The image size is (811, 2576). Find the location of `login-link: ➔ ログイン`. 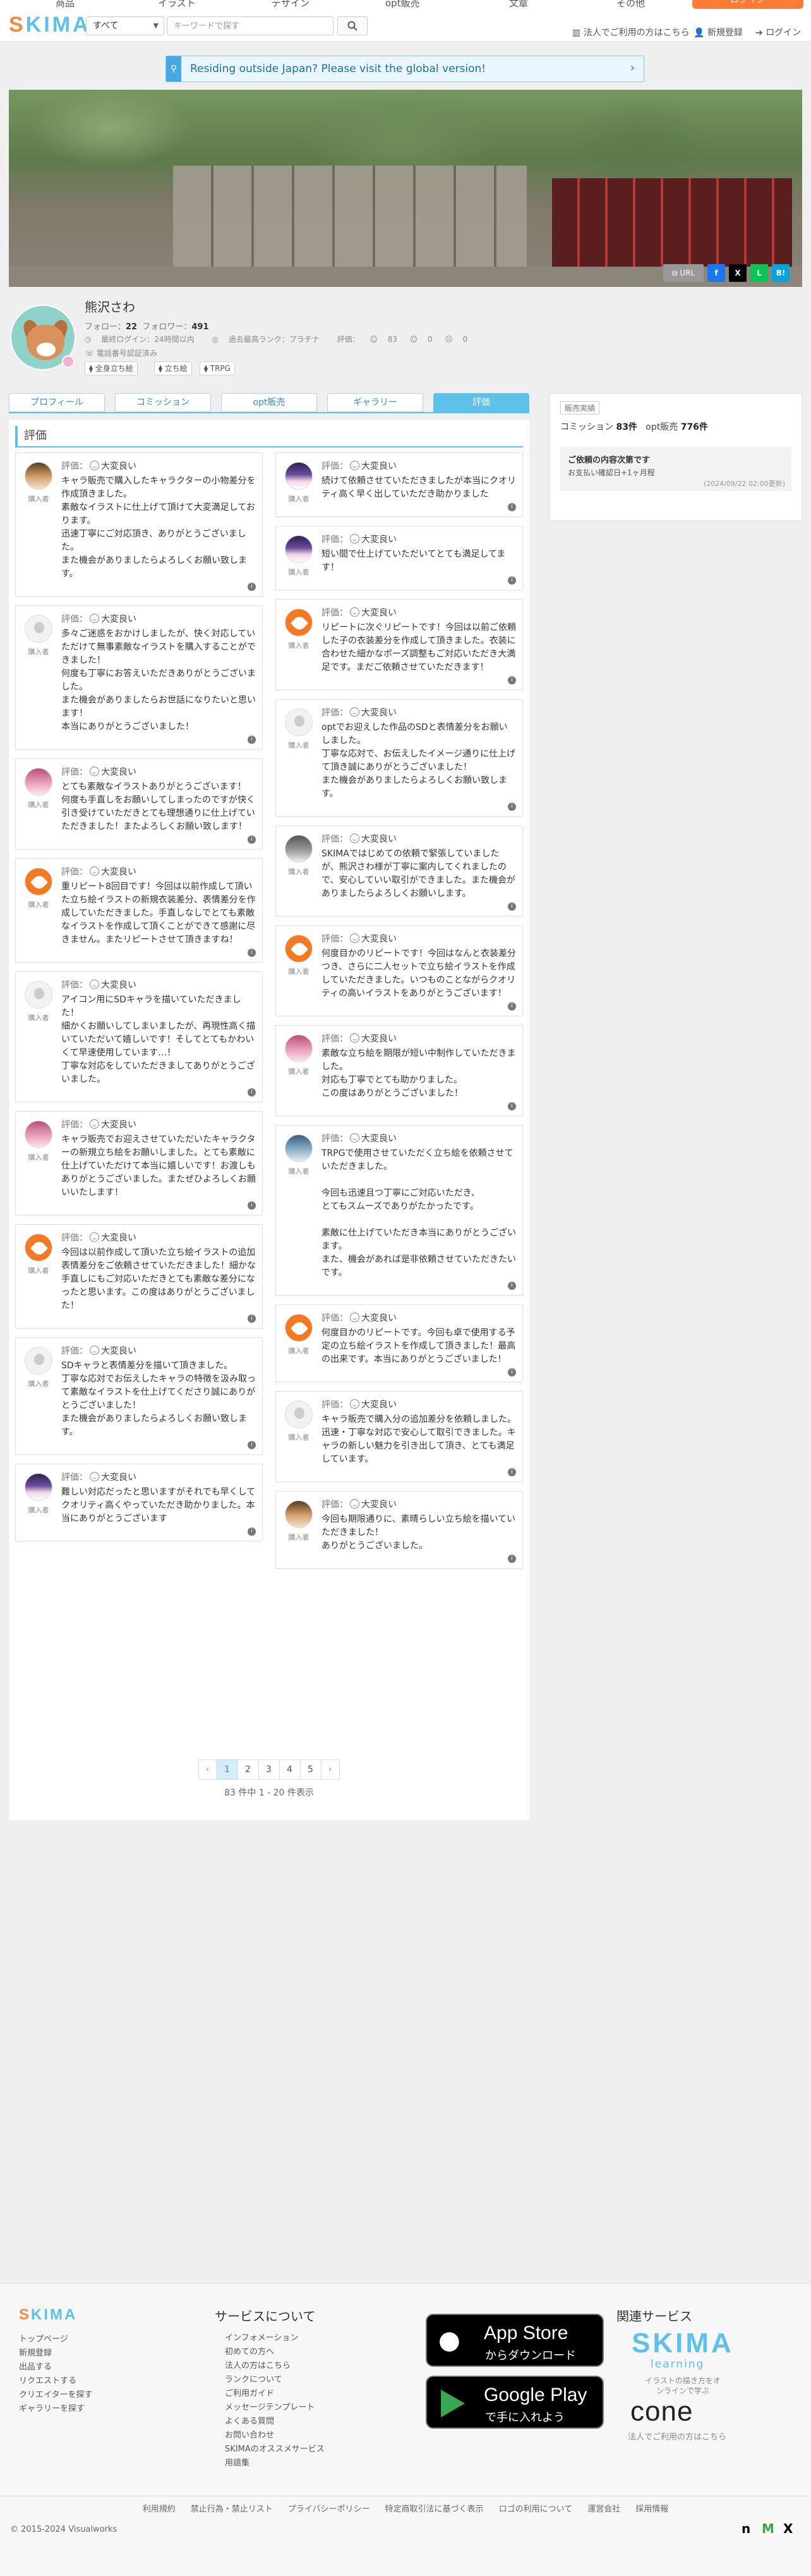

login-link: ➔ ログイン is located at coordinates (778, 32).